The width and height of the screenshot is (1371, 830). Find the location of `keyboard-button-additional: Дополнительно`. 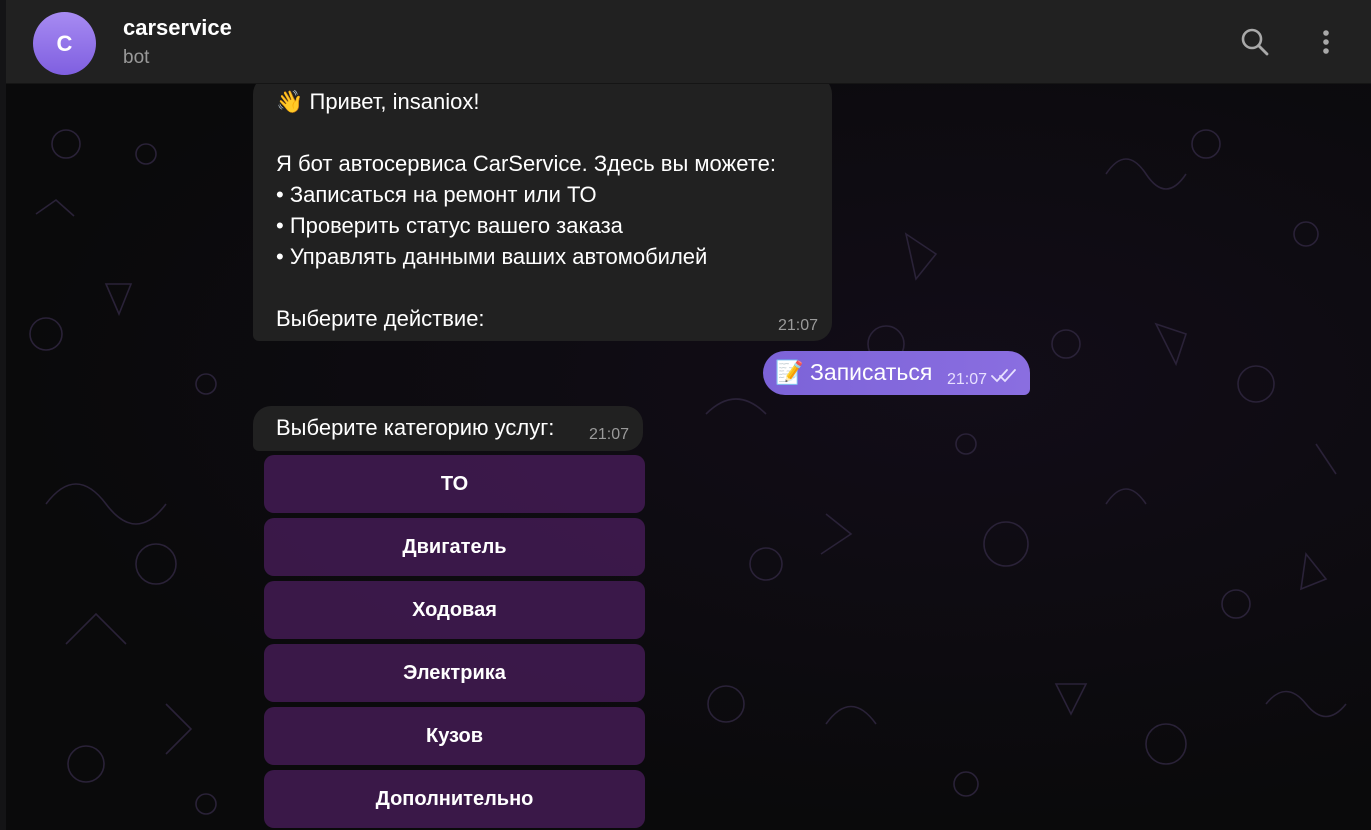

keyboard-button-additional: Дополнительно is located at coordinates (454, 799).